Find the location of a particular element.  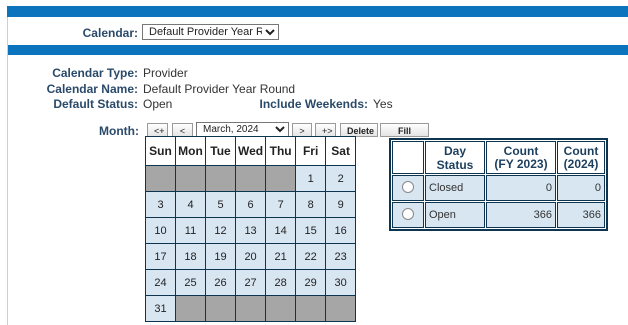

calendar-select: Default Provider Year Round is located at coordinates (210, 32).